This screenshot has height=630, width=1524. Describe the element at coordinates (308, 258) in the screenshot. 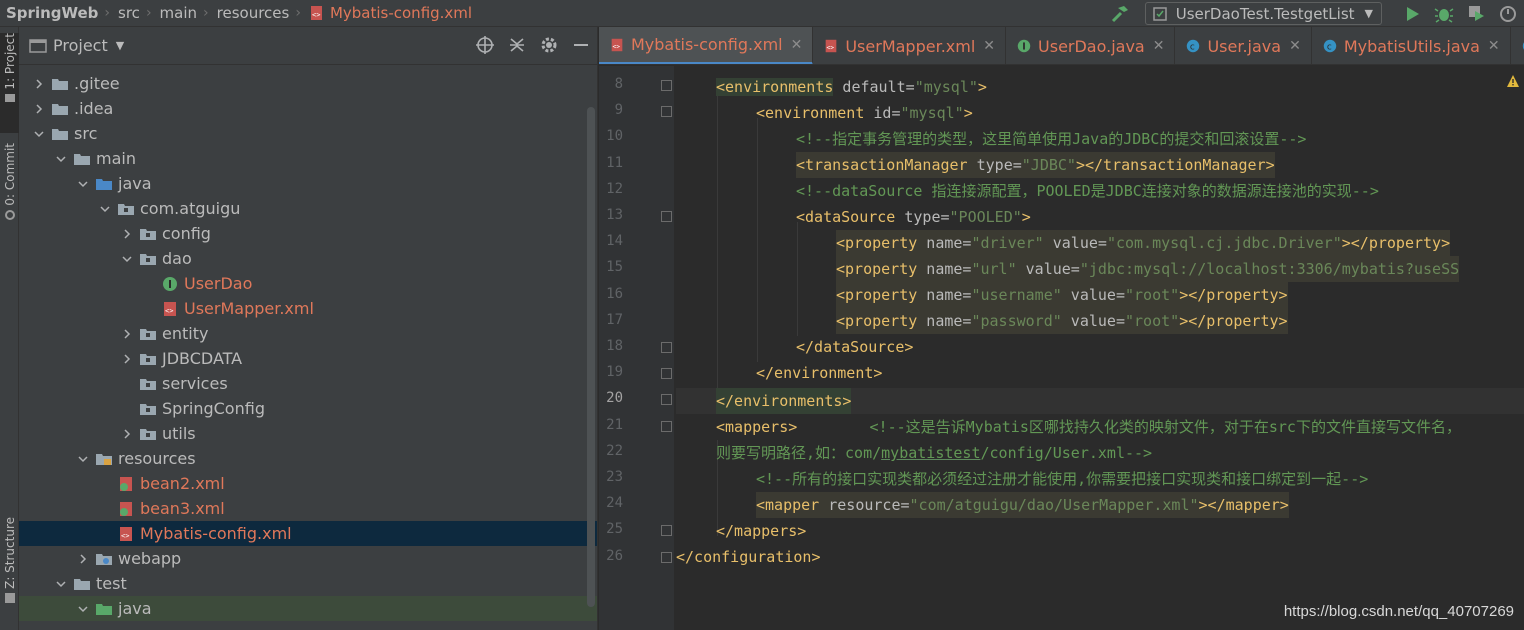

I see `tree-item: dao` at that location.